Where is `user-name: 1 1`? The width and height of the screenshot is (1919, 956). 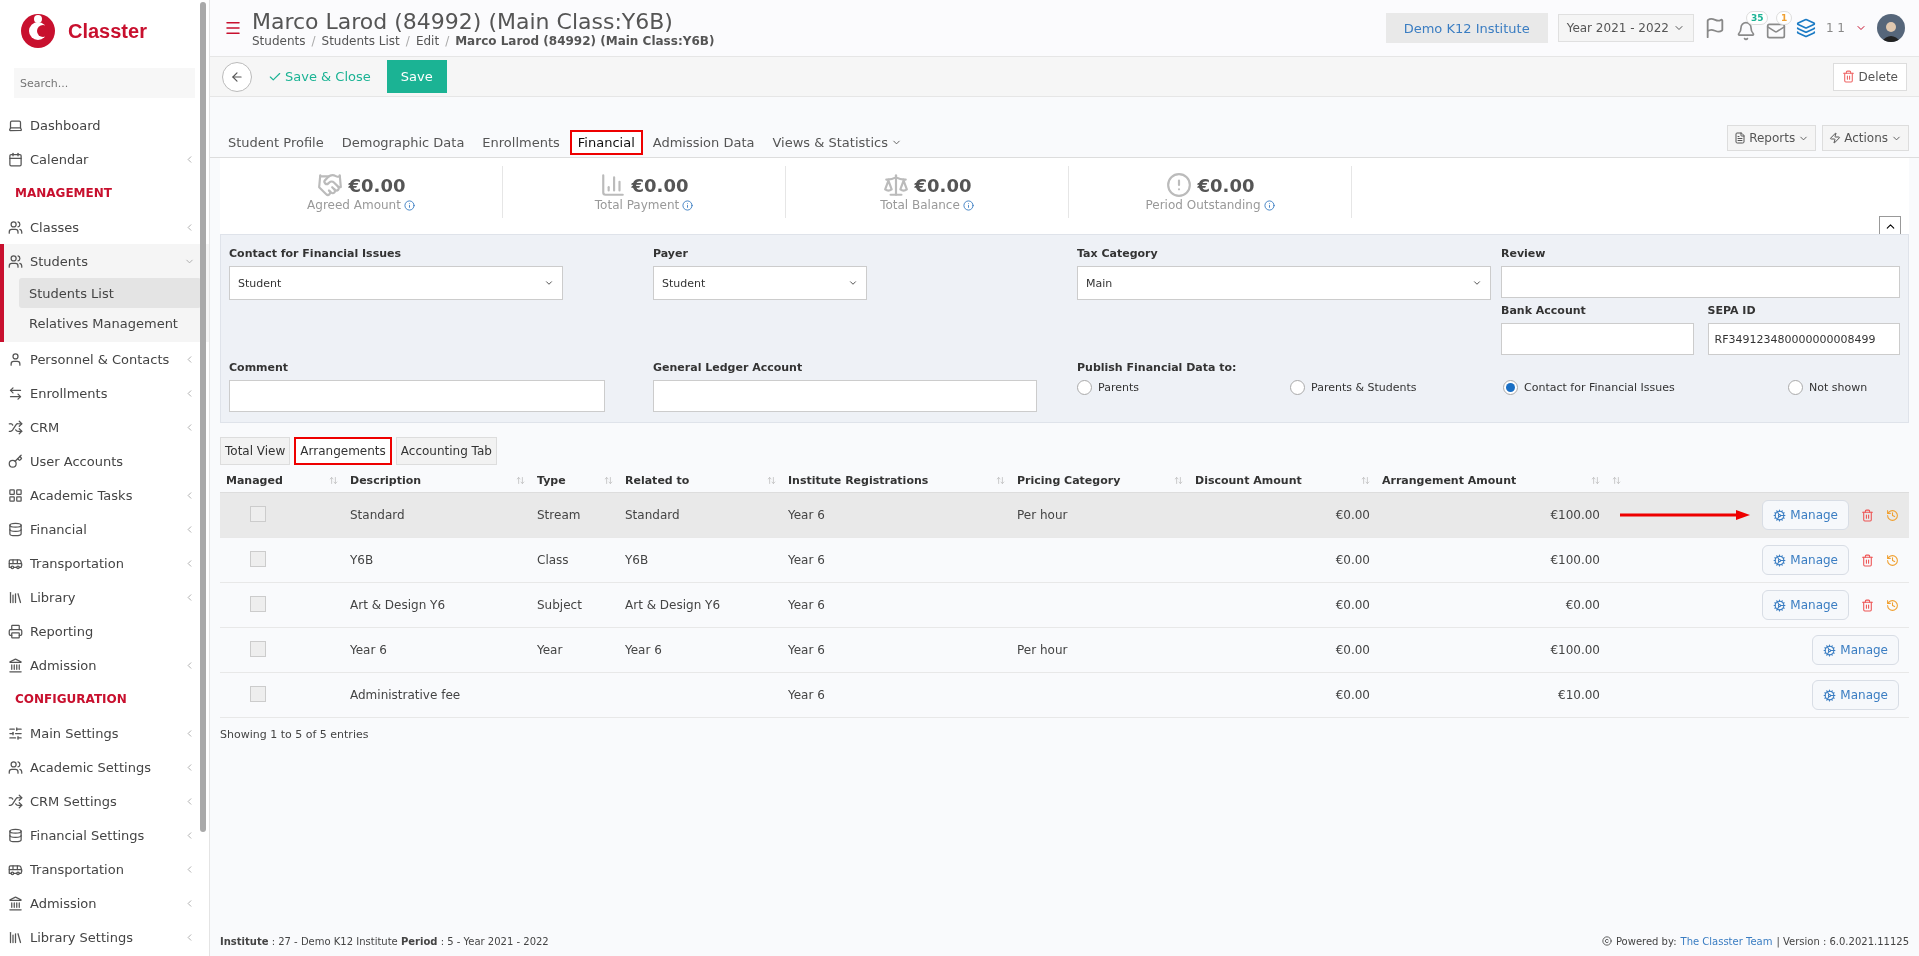 user-name: 1 1 is located at coordinates (1835, 28).